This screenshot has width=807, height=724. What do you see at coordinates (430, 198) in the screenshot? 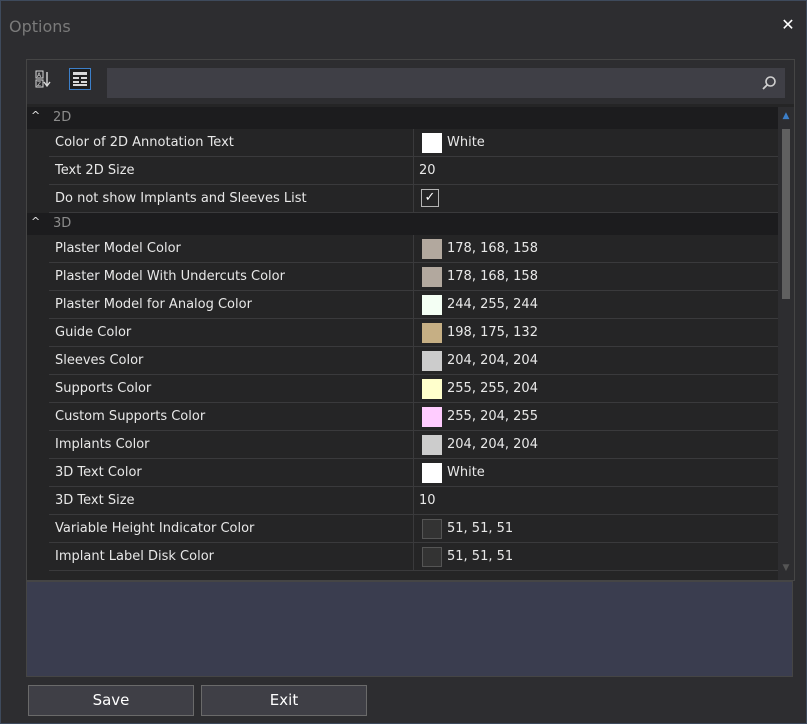
I see `checkbox-checked: ✓` at bounding box center [430, 198].